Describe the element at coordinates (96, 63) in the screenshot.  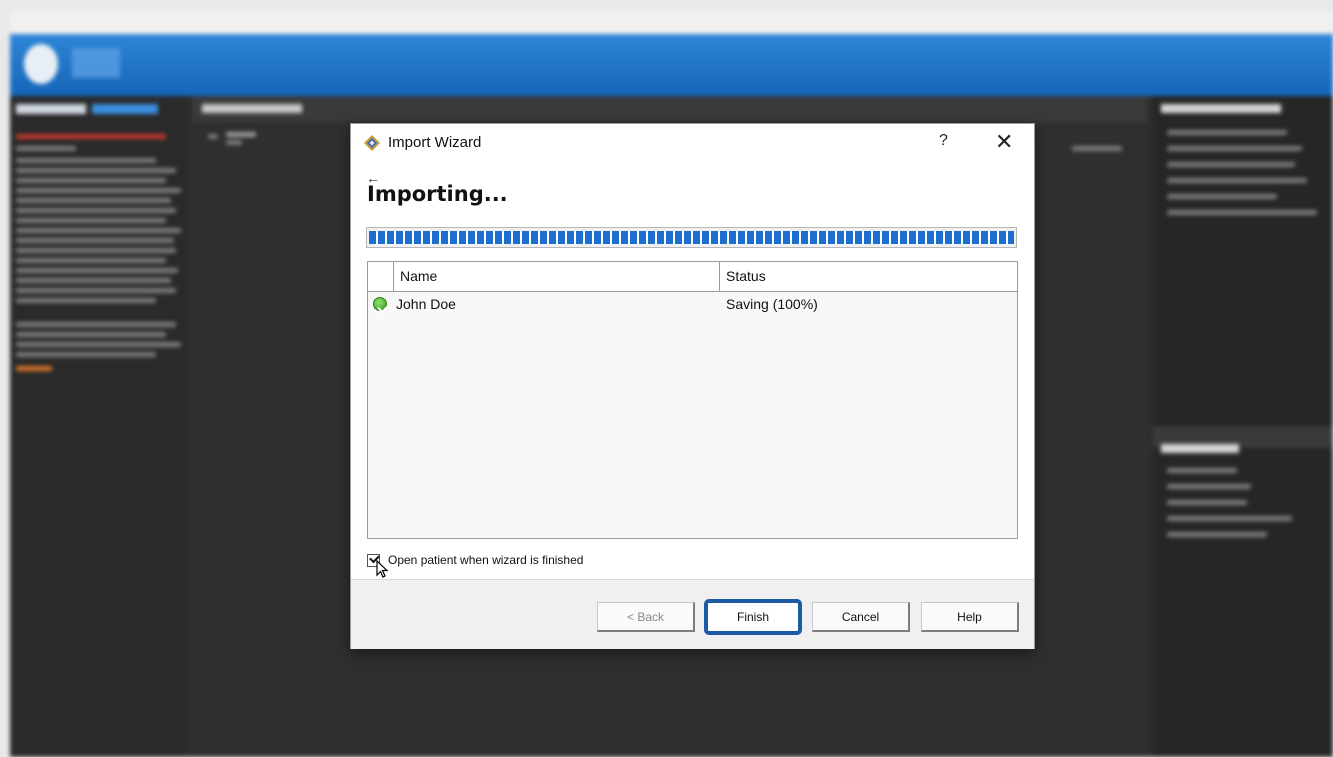
I see `app-logo-wordmark` at that location.